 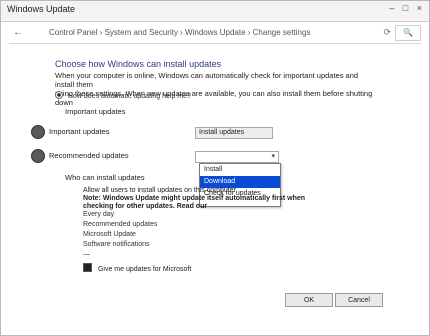 I want to click on back-arrow-icon: ←, so click(x=18, y=32).